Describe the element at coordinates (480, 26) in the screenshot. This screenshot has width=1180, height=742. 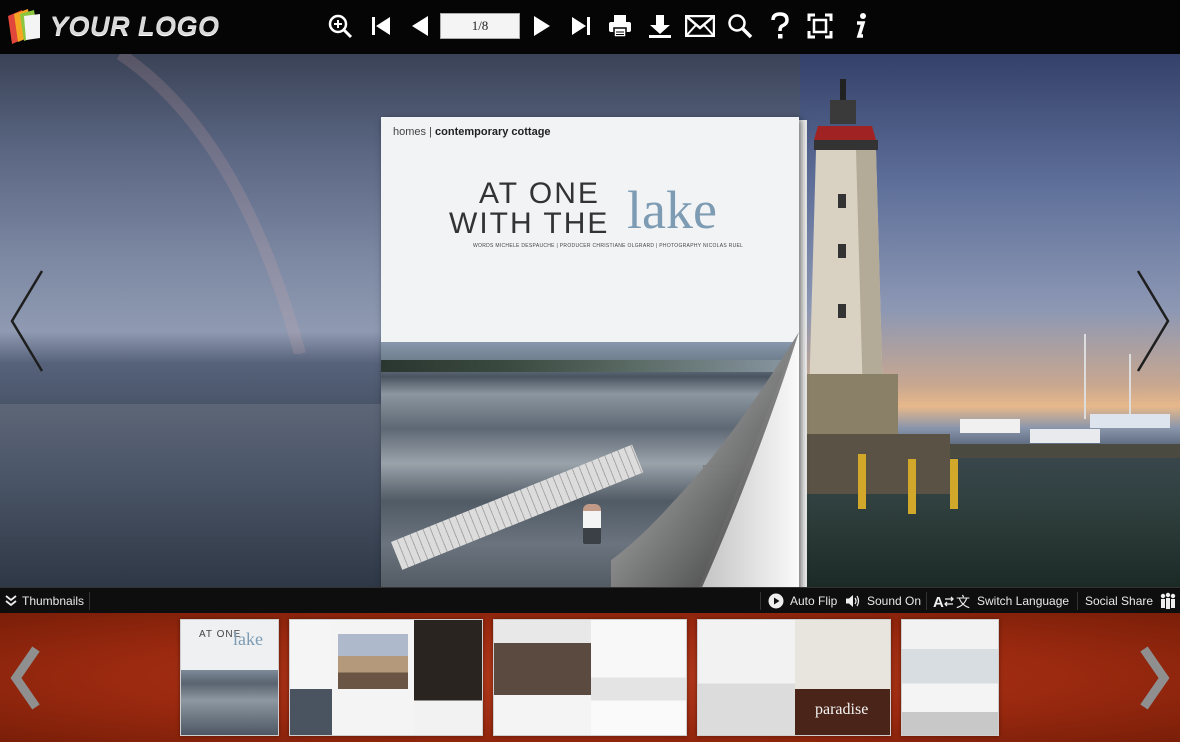
I see `page-number-input` at that location.